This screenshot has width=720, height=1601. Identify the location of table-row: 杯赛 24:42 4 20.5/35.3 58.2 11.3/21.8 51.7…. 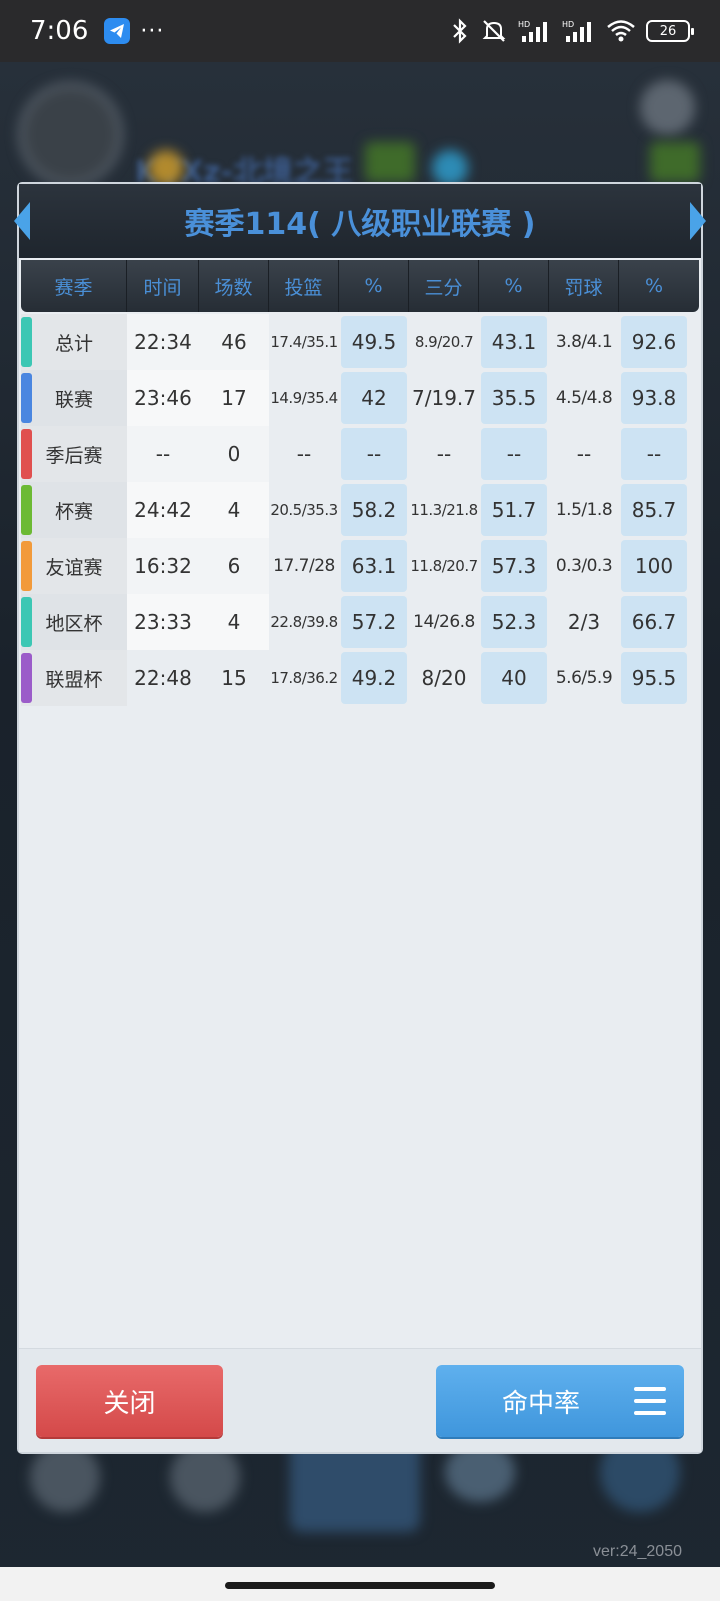
(360, 510).